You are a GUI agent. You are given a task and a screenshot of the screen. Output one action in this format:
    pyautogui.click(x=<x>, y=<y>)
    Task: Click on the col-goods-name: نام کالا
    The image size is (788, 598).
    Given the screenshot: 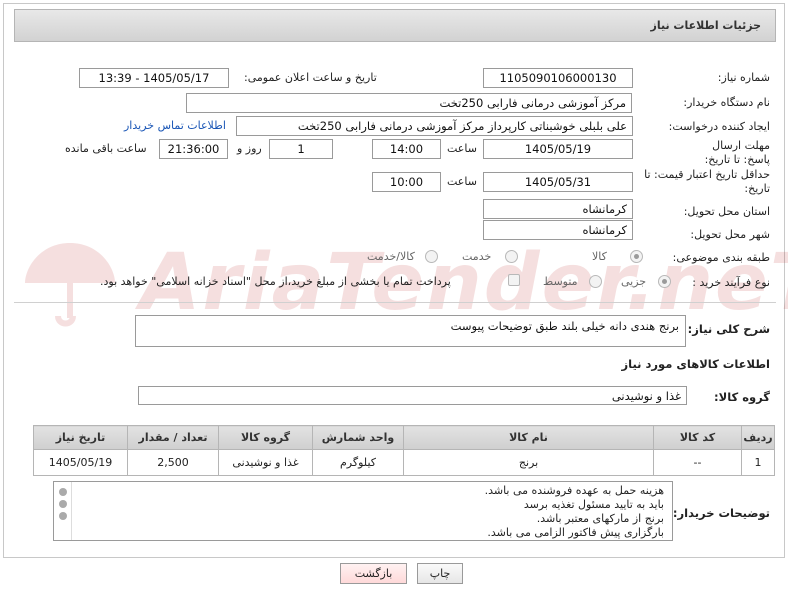 What is the action you would take?
    pyautogui.click(x=528, y=437)
    